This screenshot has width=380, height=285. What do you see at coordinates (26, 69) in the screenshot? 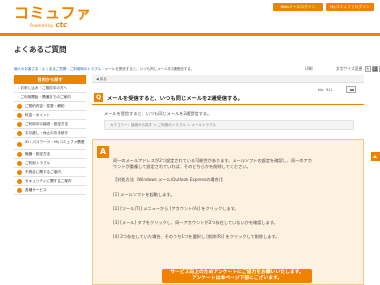
I see `breadcrumb-home: 個人のお客さま` at bounding box center [26, 69].